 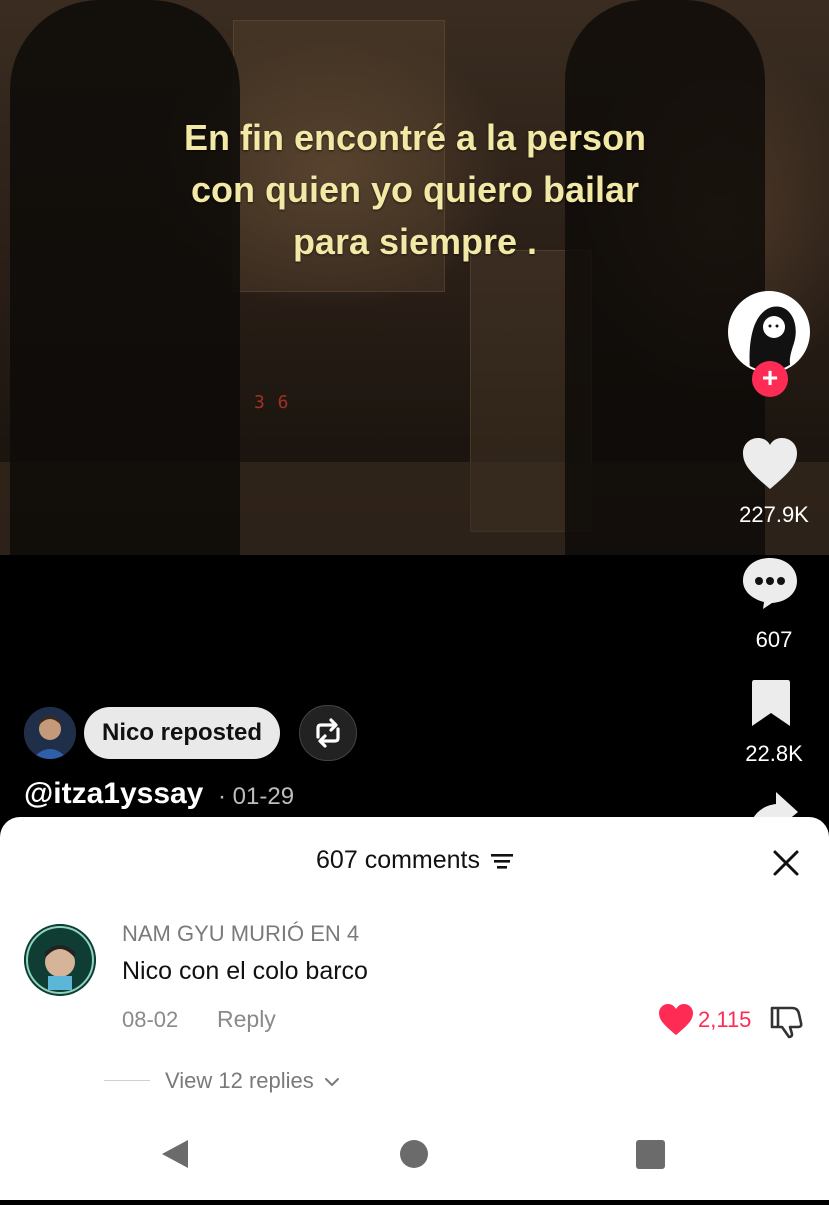 What do you see at coordinates (182, 733) in the screenshot?
I see `repost-label: Nico reposted` at bounding box center [182, 733].